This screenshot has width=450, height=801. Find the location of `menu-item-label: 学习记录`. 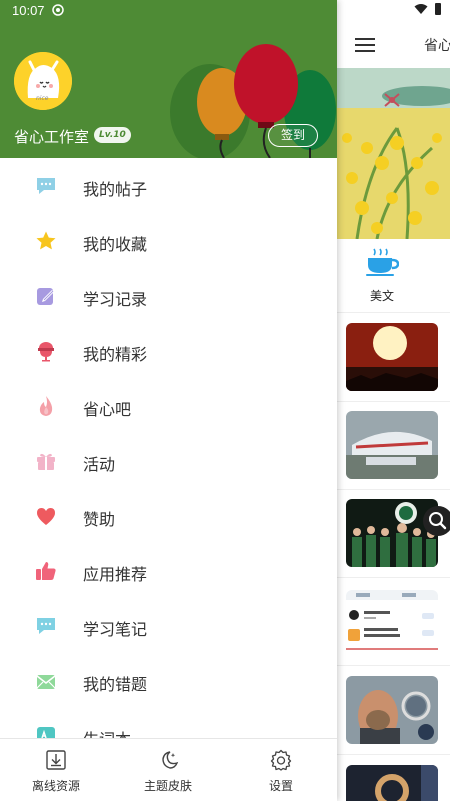

menu-item-label: 学习记录 is located at coordinates (115, 299).